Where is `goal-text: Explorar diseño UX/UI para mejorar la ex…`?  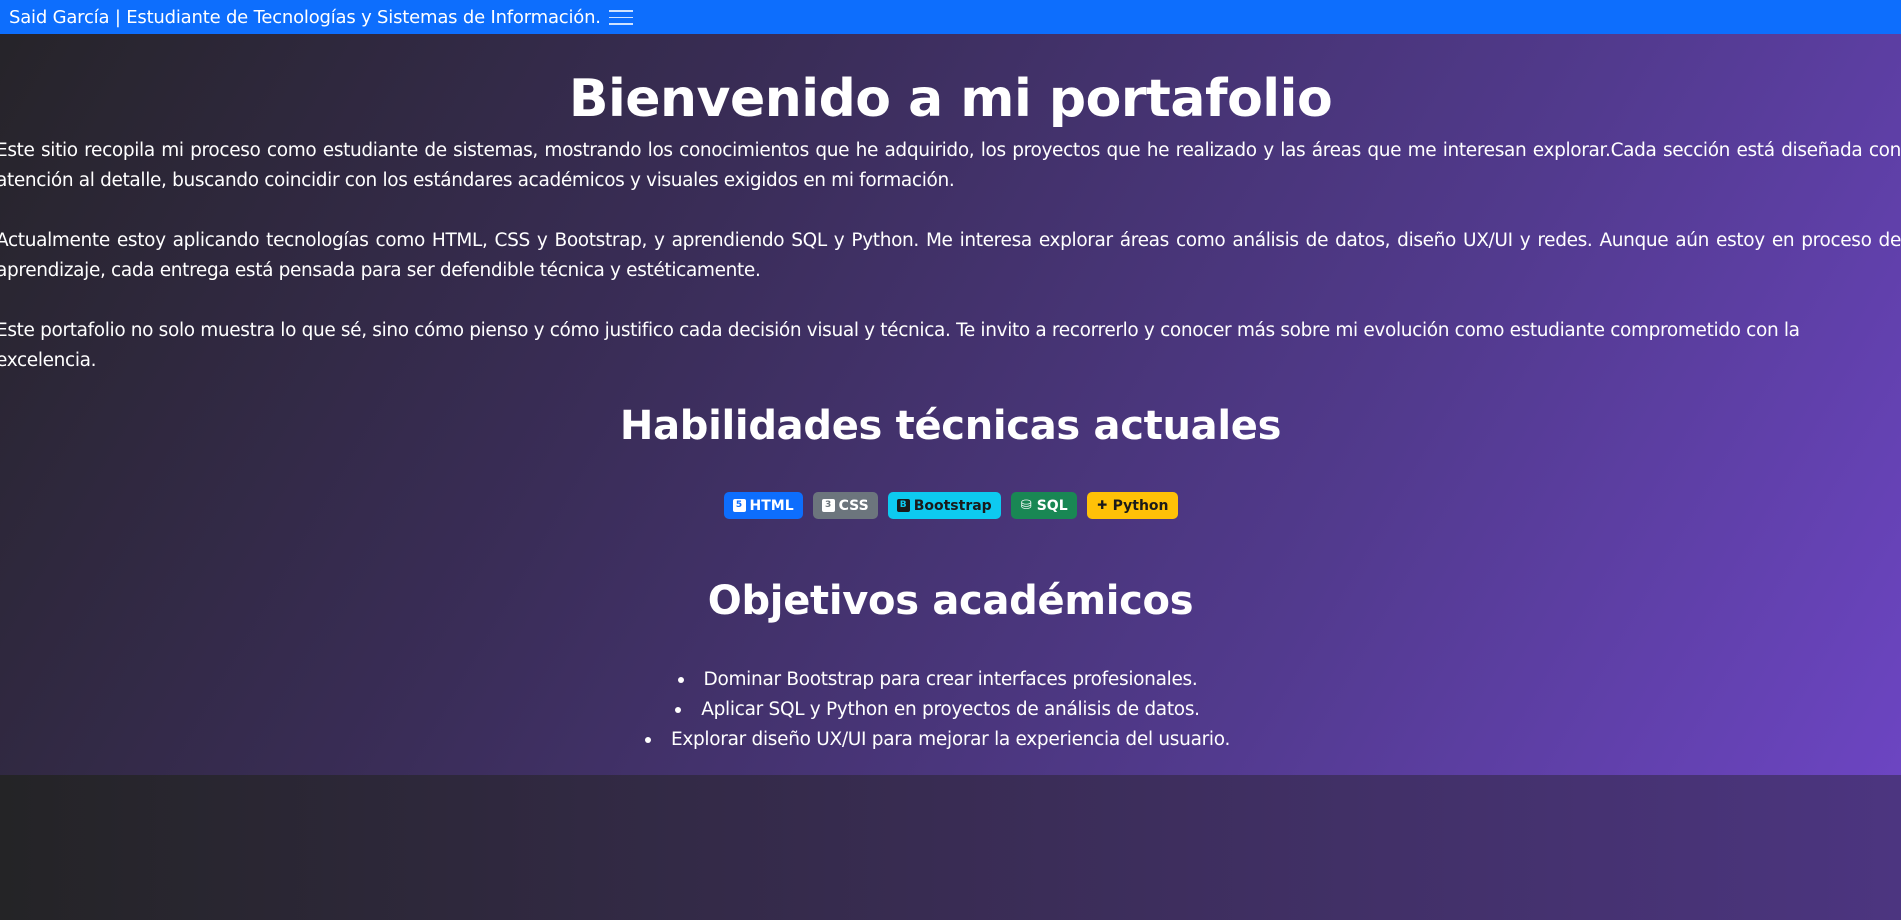 goal-text: Explorar diseño UX/UI para mejorar la ex… is located at coordinates (937, 740).